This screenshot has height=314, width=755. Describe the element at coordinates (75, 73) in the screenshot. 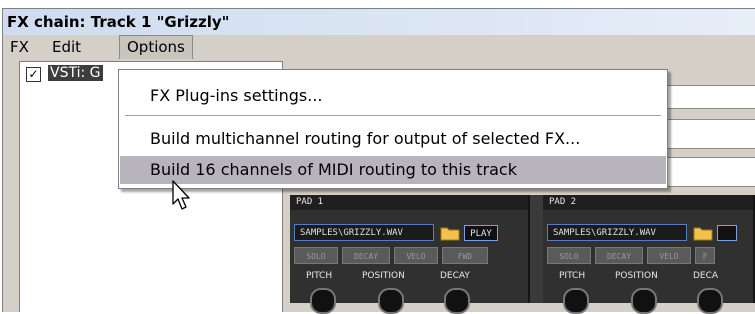

I see `fx-item-label: VSTi: G` at that location.